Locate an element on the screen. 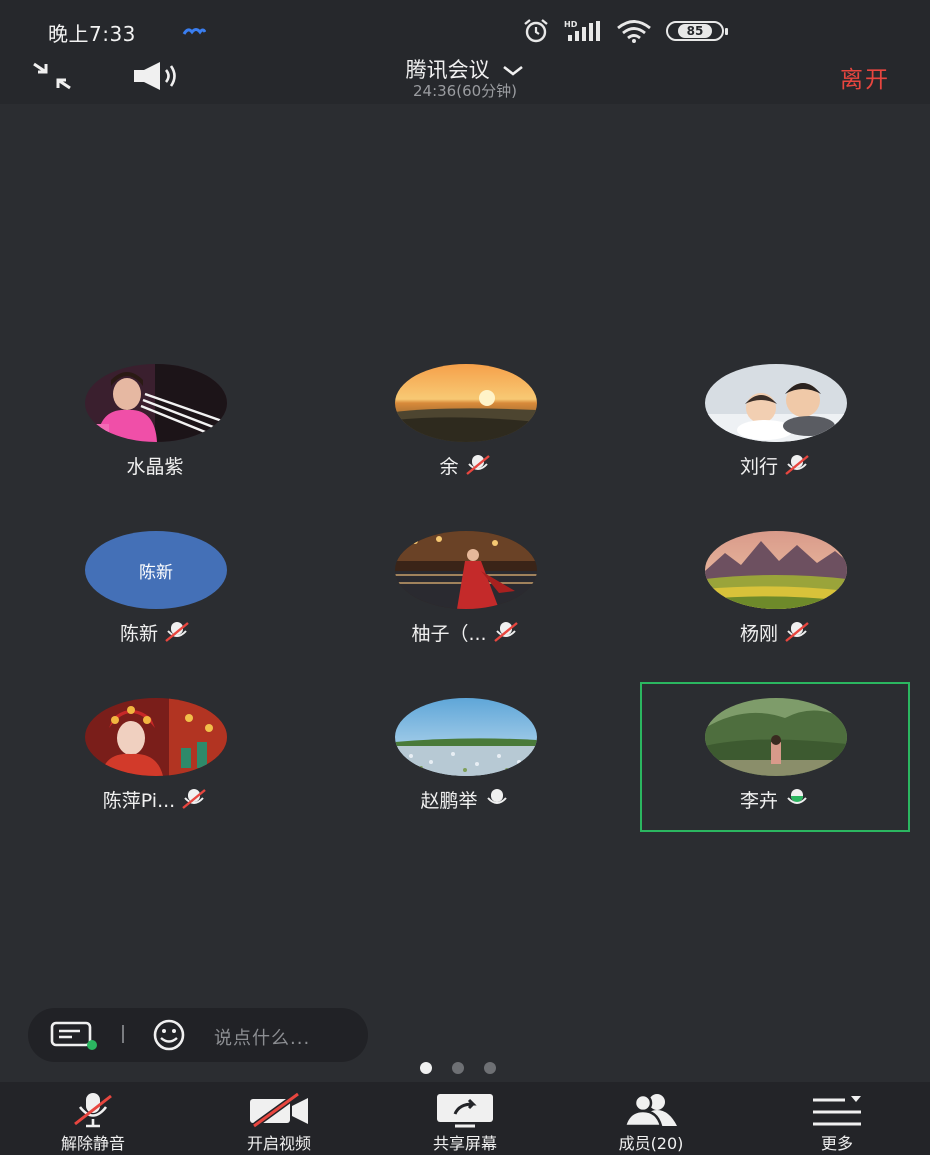  more-button: 更多 is located at coordinates (837, 1118).